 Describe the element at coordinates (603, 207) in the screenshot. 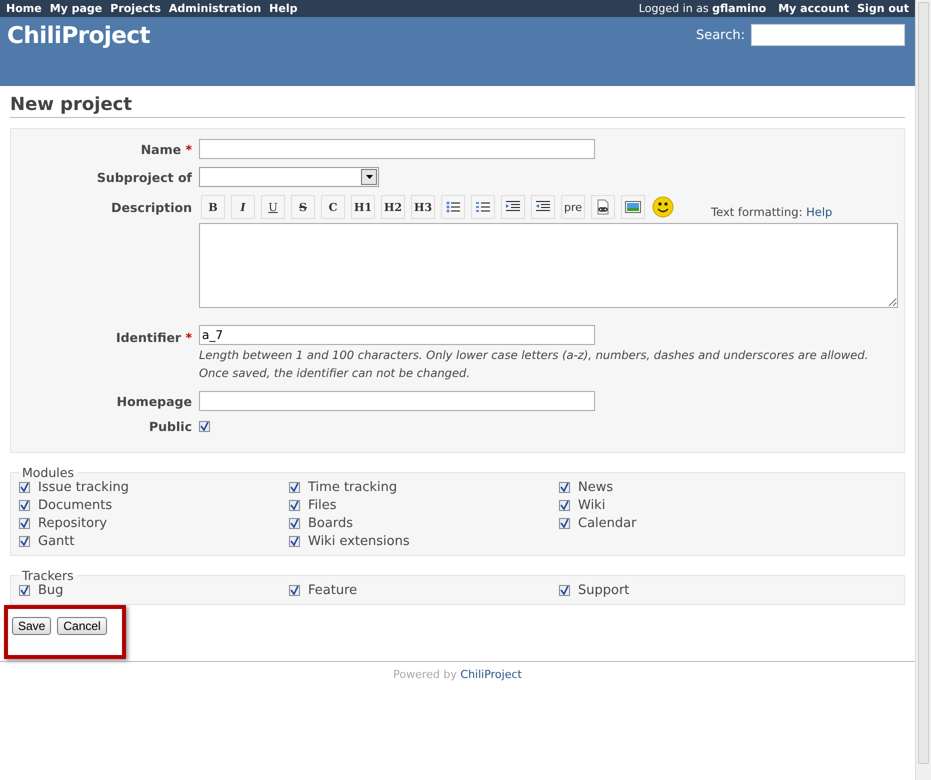

I see `link-icon` at that location.